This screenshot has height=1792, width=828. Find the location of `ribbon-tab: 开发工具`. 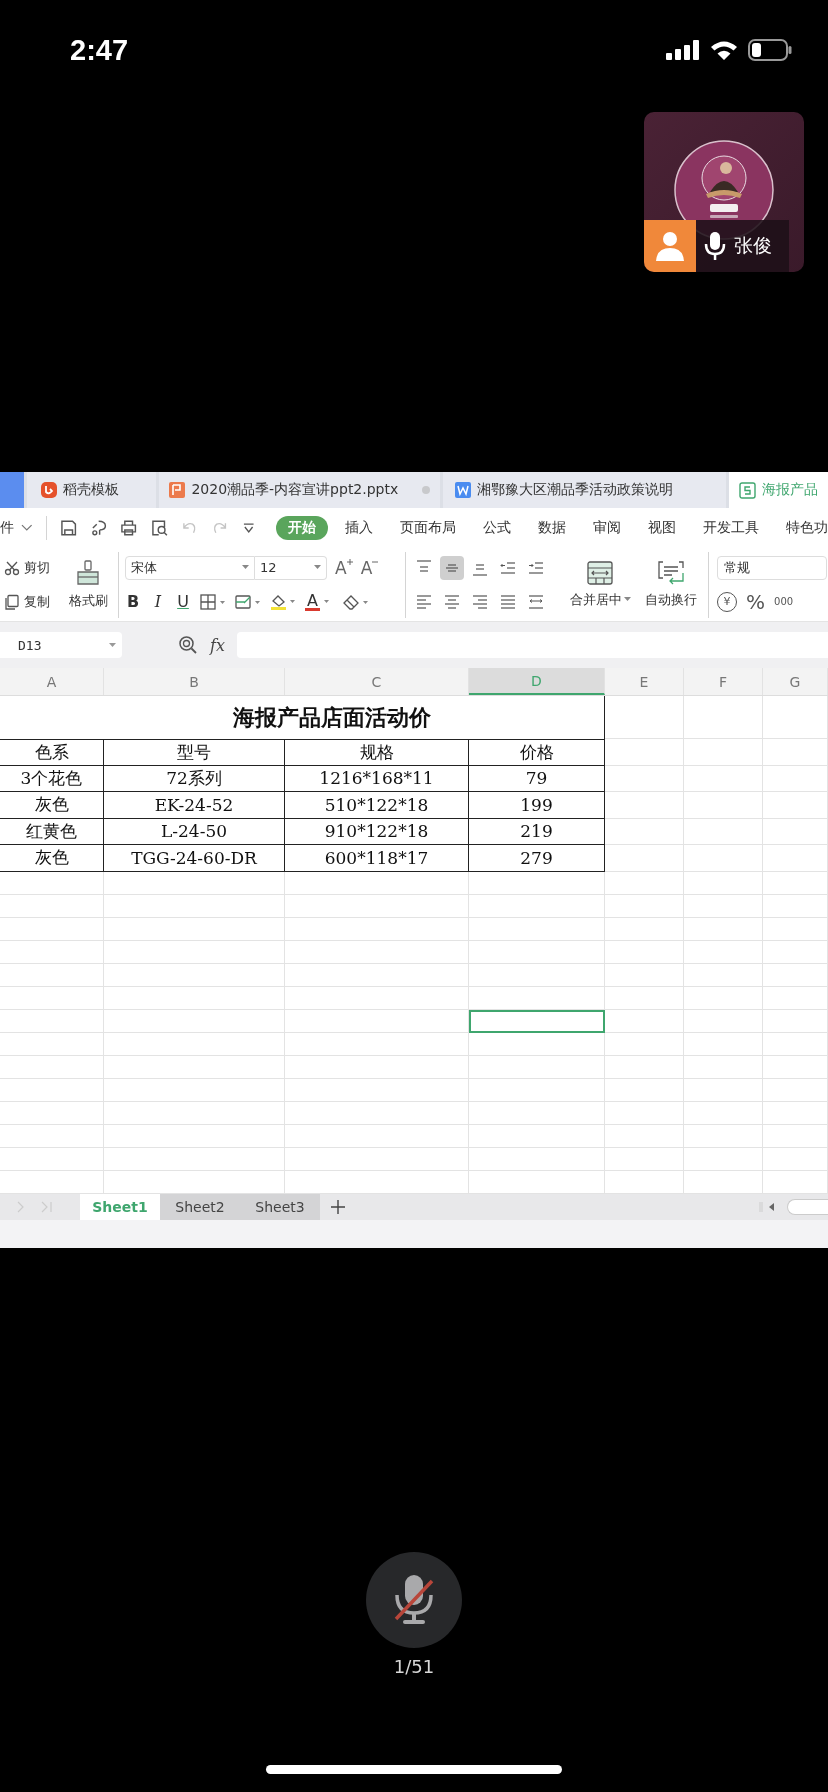

ribbon-tab: 开发工具 is located at coordinates (731, 528).